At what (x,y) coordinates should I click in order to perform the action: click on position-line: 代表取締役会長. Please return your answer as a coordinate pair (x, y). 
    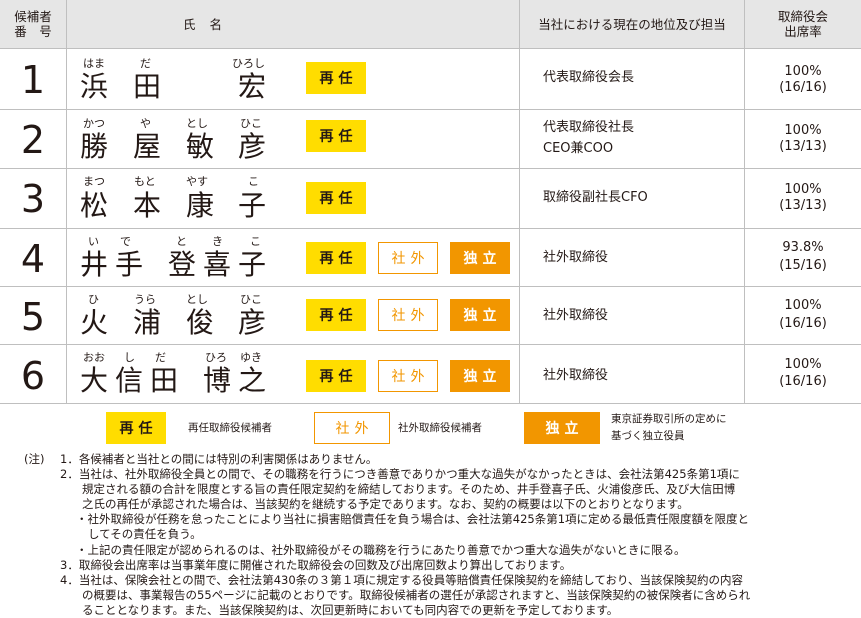
    Looking at the image, I should click on (589, 77).